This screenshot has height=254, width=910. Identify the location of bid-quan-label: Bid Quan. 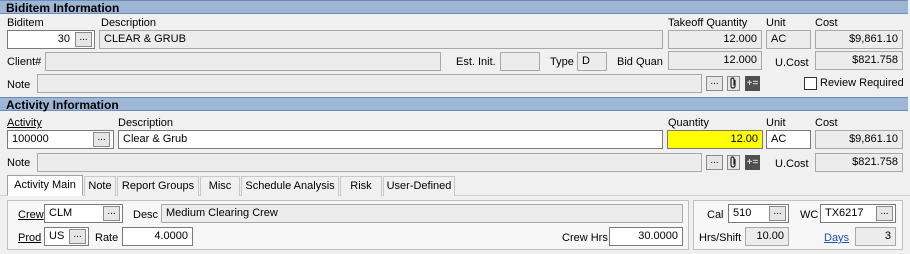
(640, 62).